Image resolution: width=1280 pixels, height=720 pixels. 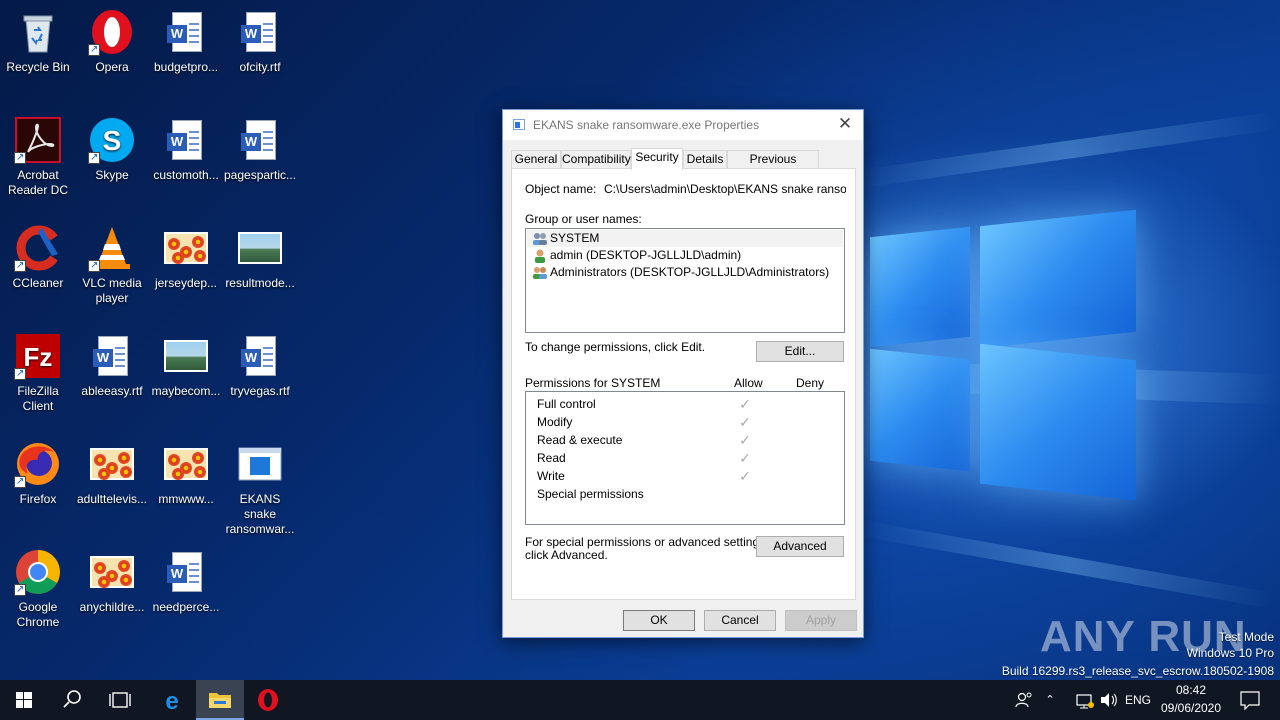 What do you see at coordinates (687, 422) in the screenshot?
I see `permission-row: Modify ✓` at bounding box center [687, 422].